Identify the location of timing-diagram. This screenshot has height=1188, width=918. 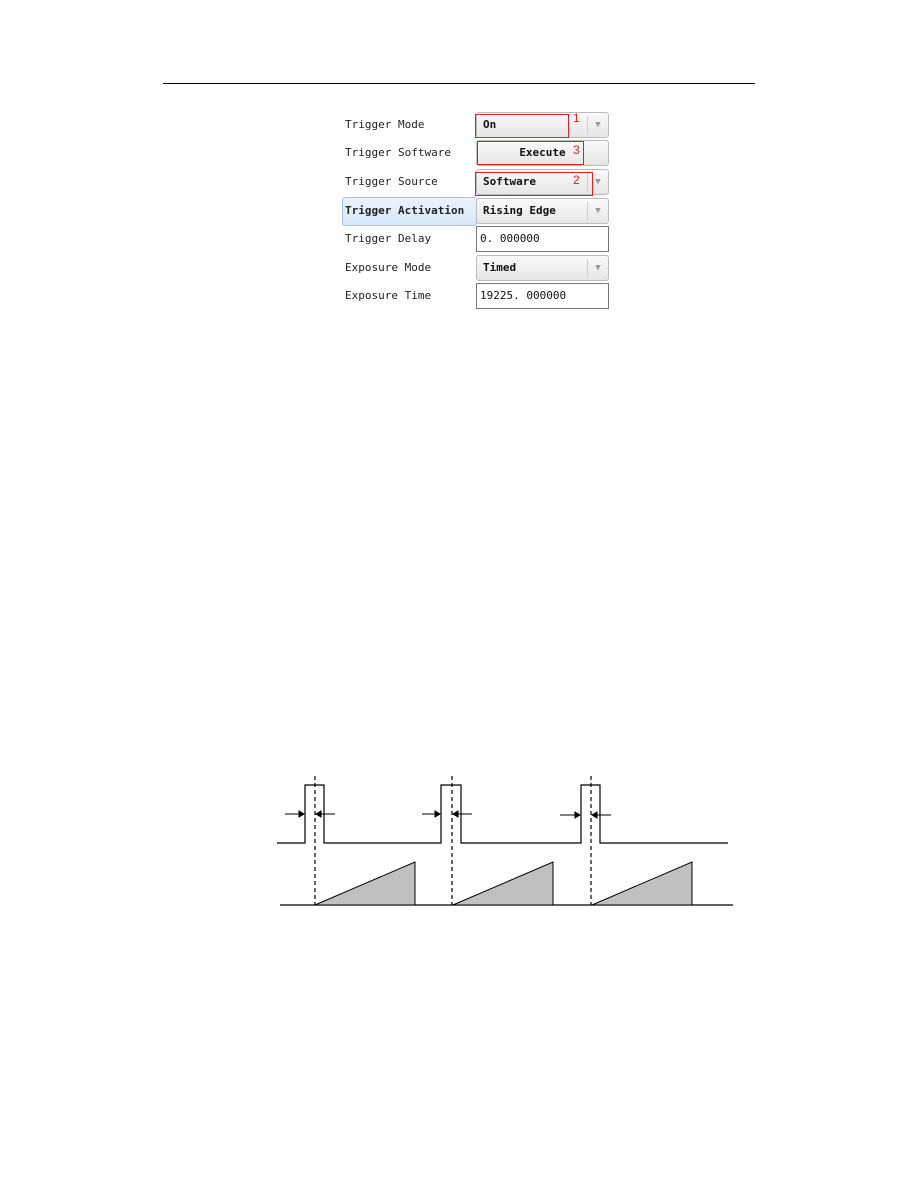
(505, 841).